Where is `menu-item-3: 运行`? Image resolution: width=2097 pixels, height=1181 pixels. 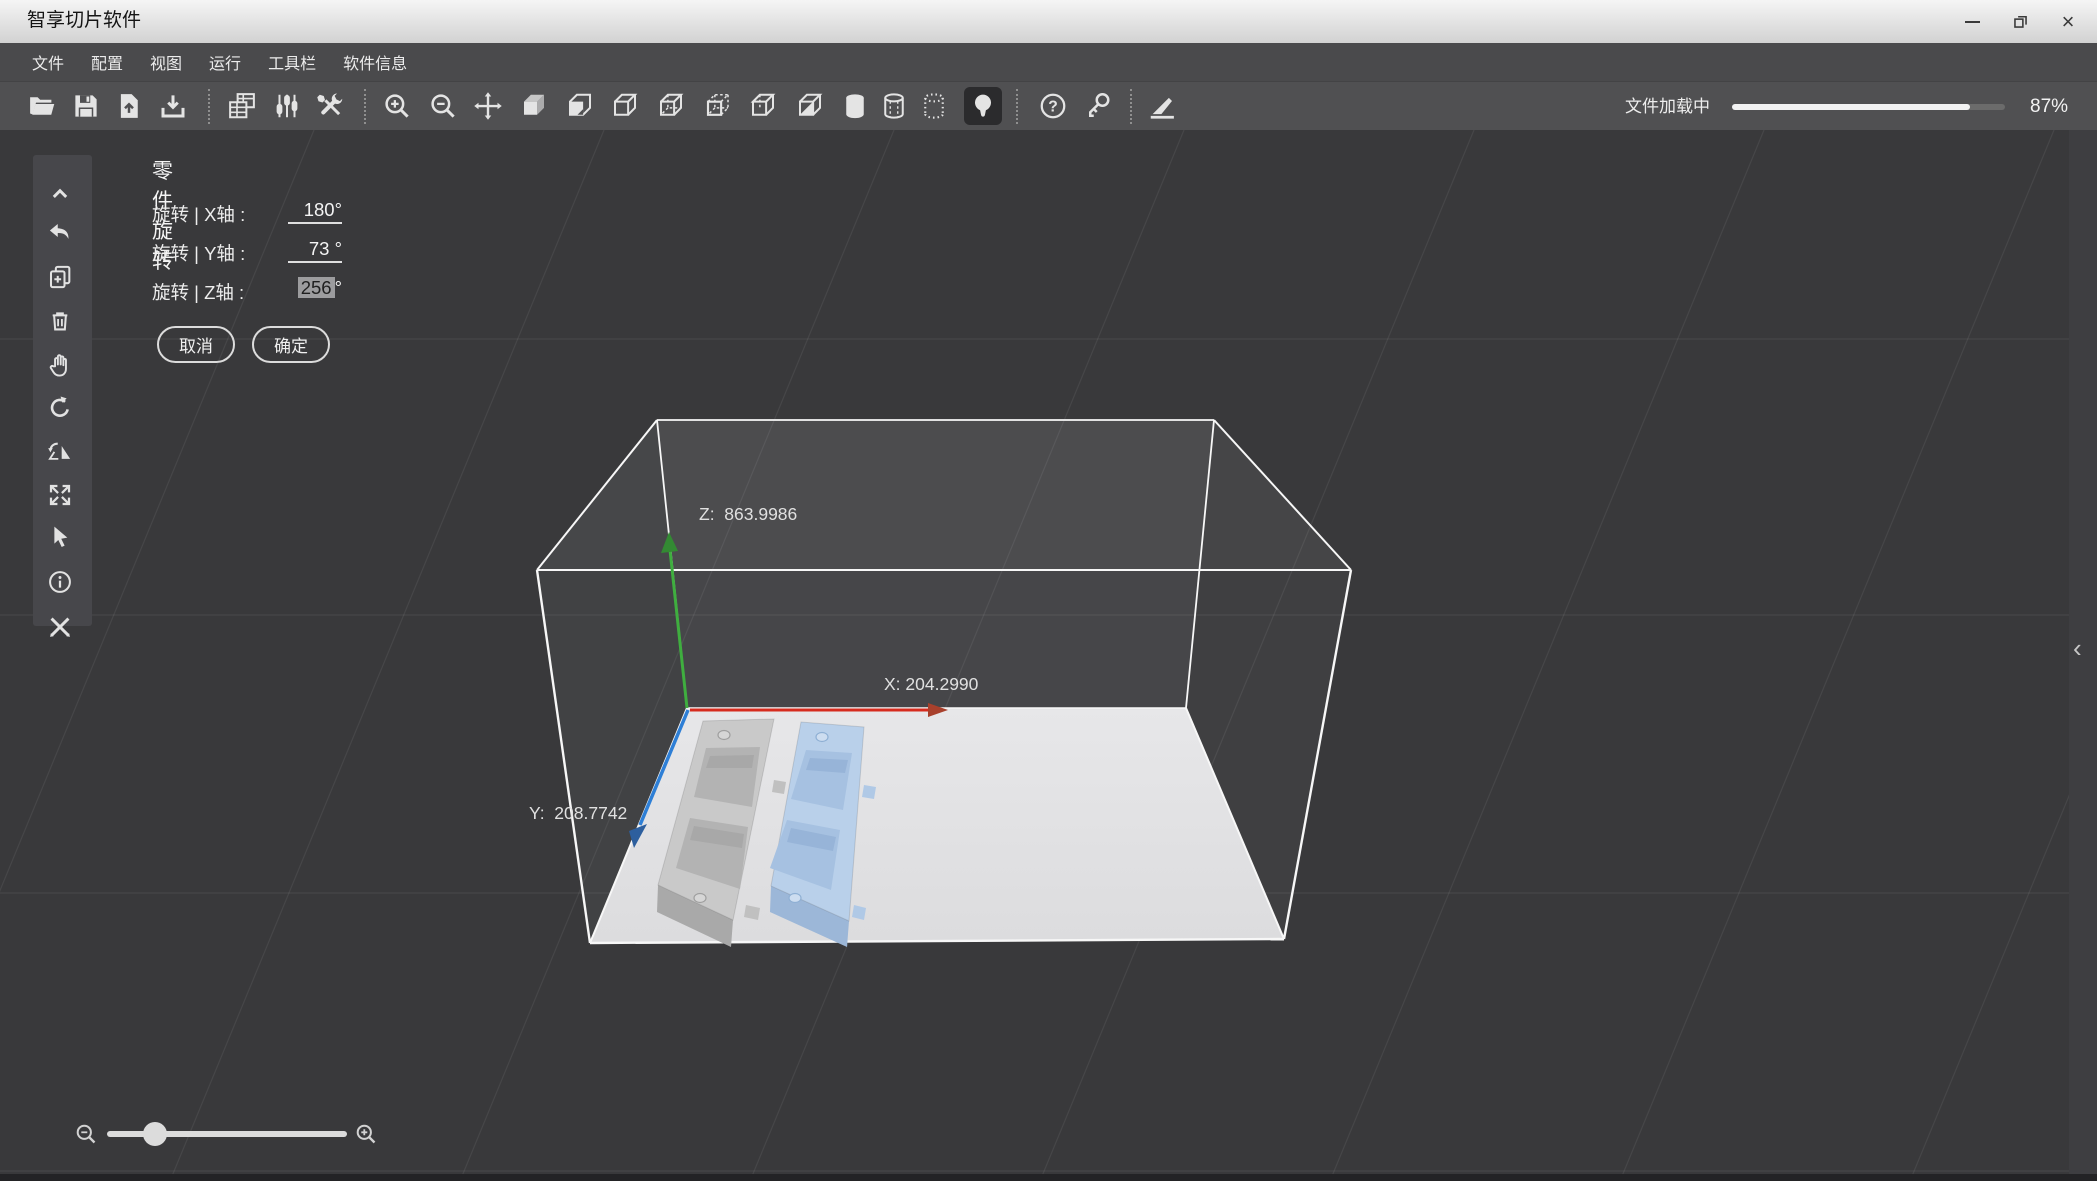
menu-item-3: 运行 is located at coordinates (225, 62).